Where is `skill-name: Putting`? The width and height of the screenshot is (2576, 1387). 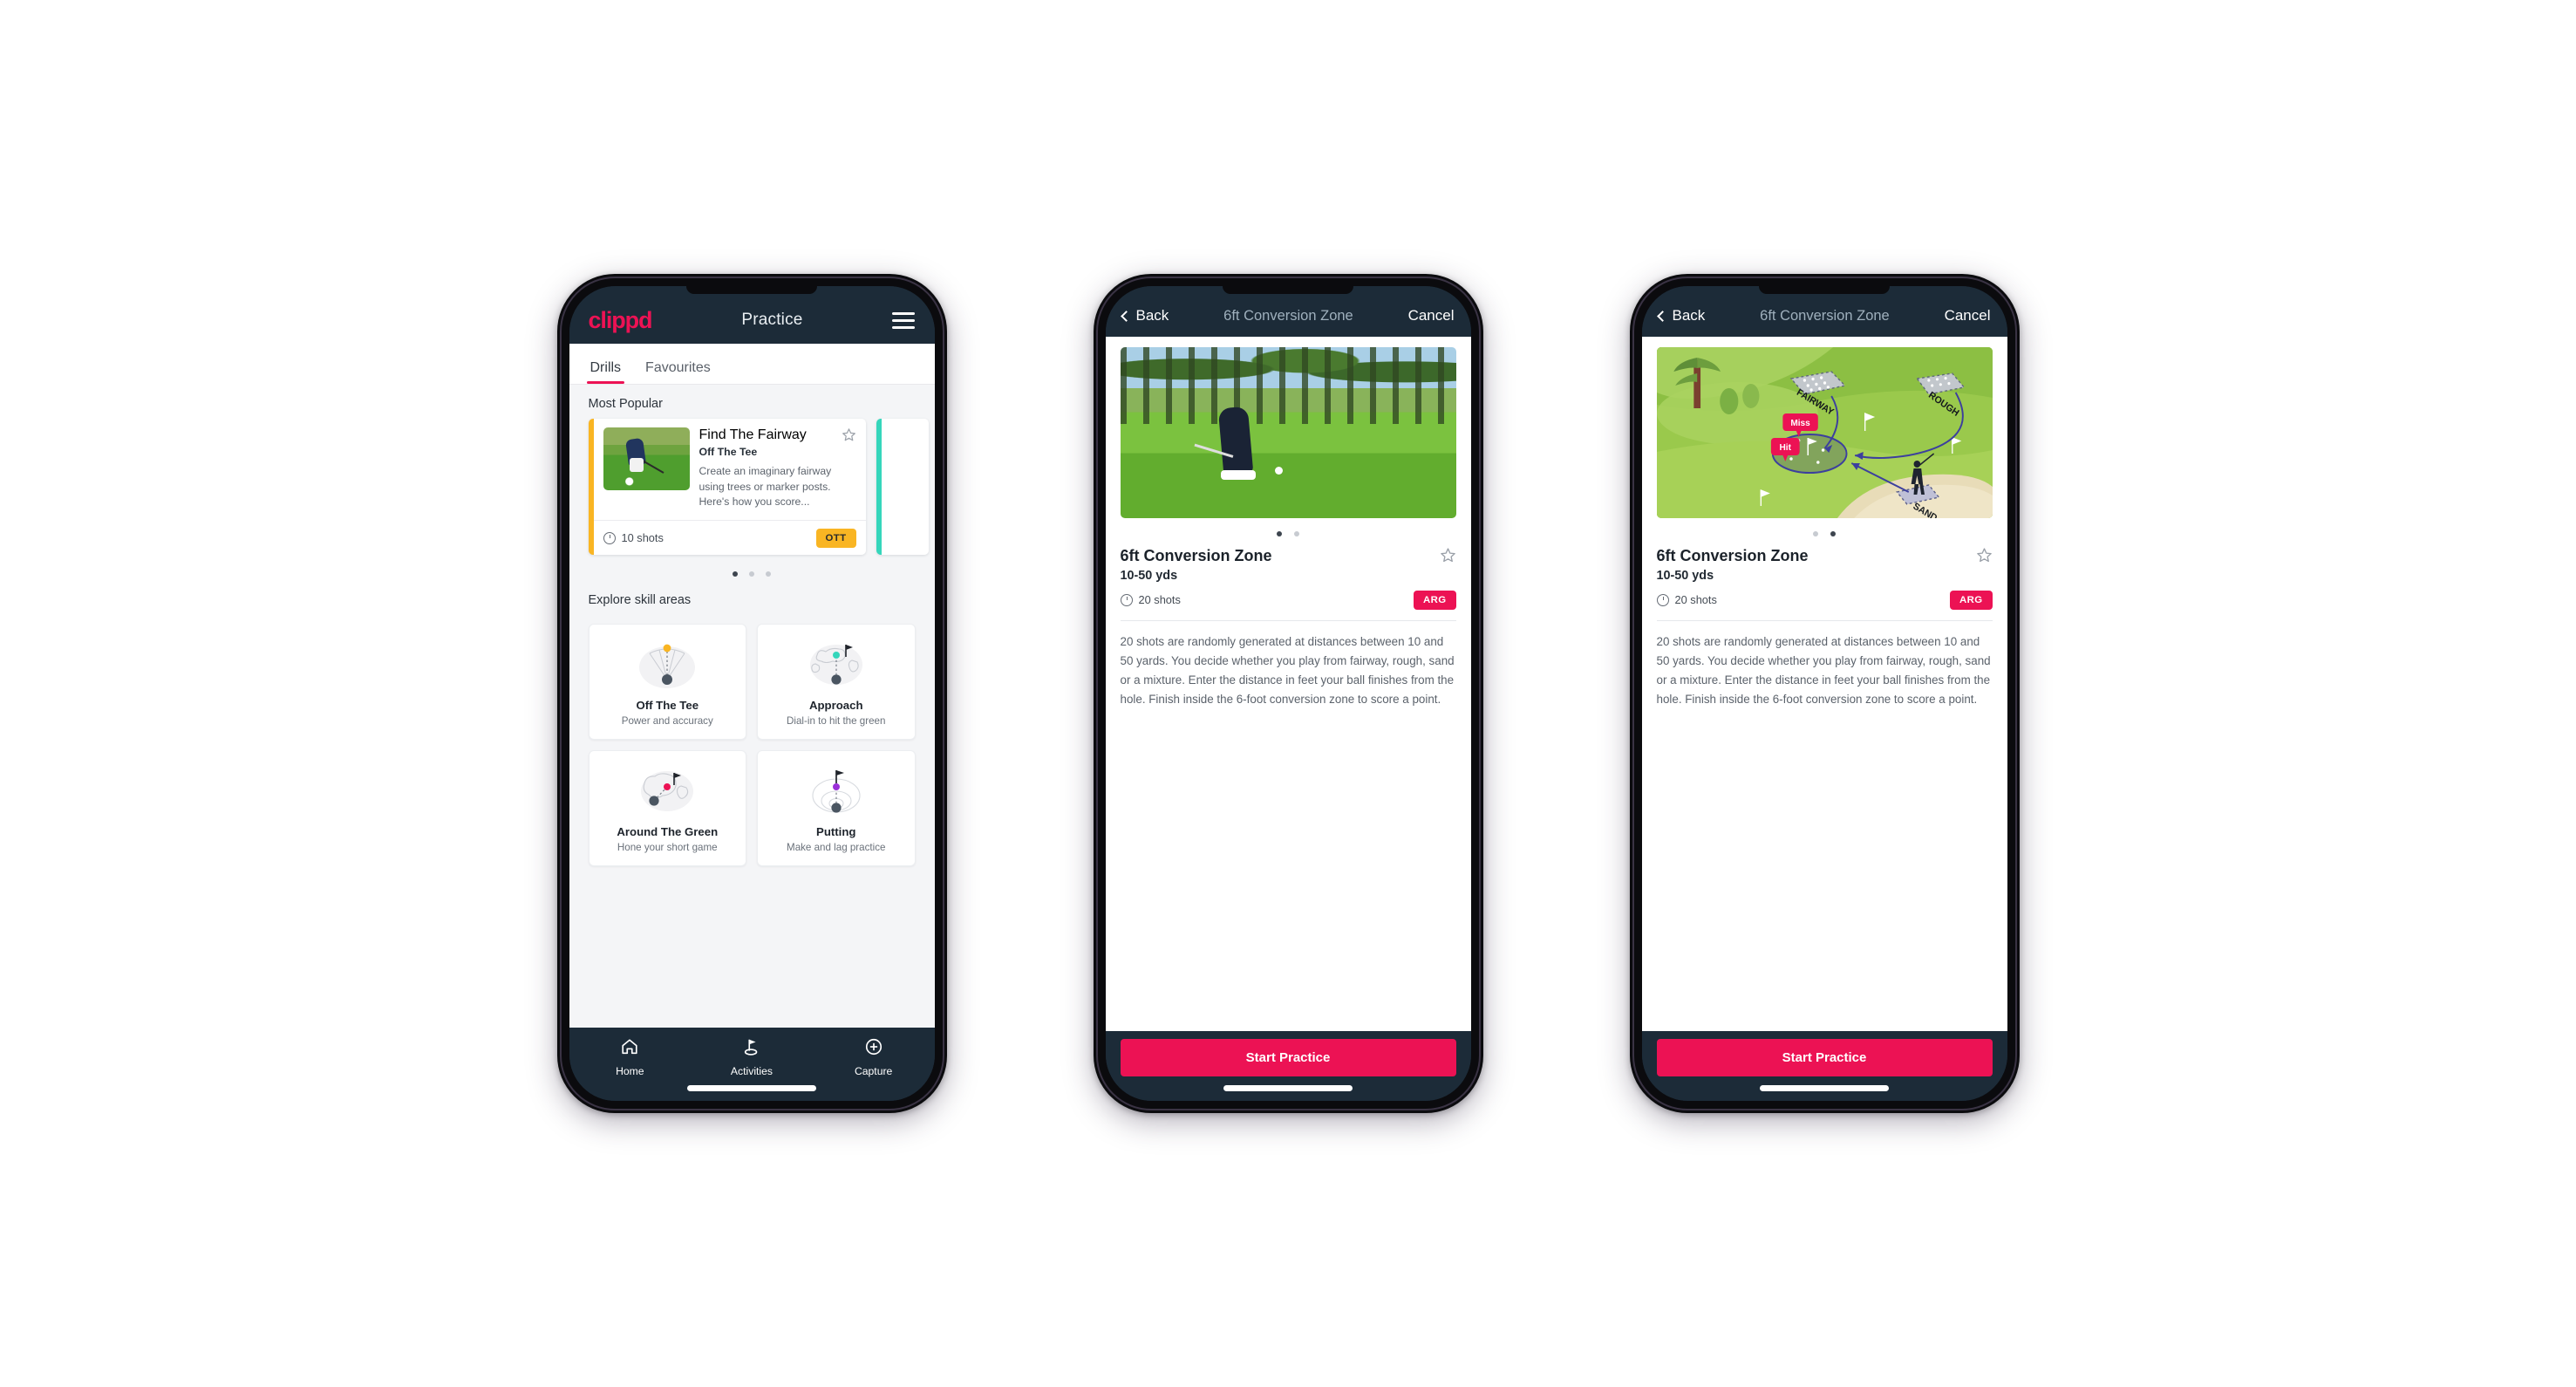
skill-name: Putting is located at coordinates (836, 832).